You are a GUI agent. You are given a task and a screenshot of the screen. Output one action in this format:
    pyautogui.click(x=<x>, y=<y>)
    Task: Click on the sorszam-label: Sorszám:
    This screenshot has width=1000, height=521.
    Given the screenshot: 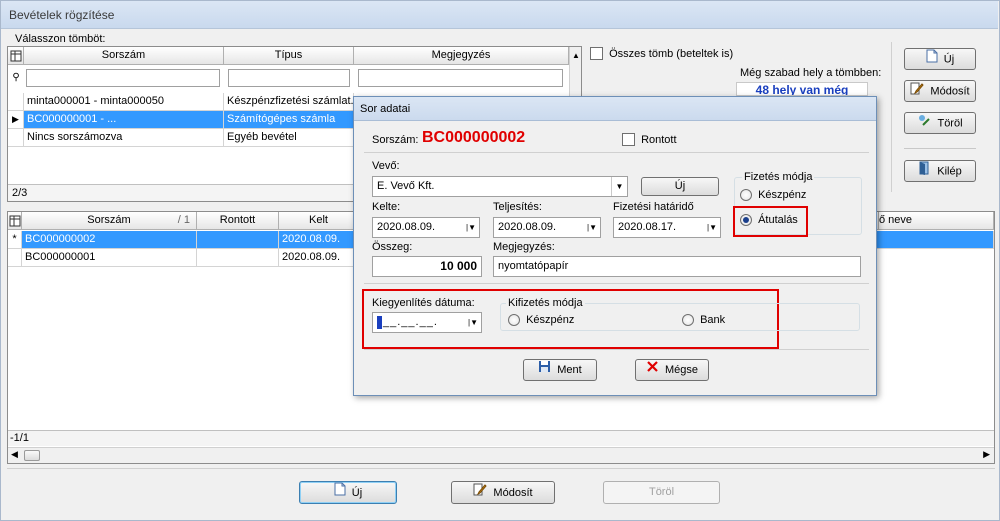 What is the action you would take?
    pyautogui.click(x=395, y=140)
    